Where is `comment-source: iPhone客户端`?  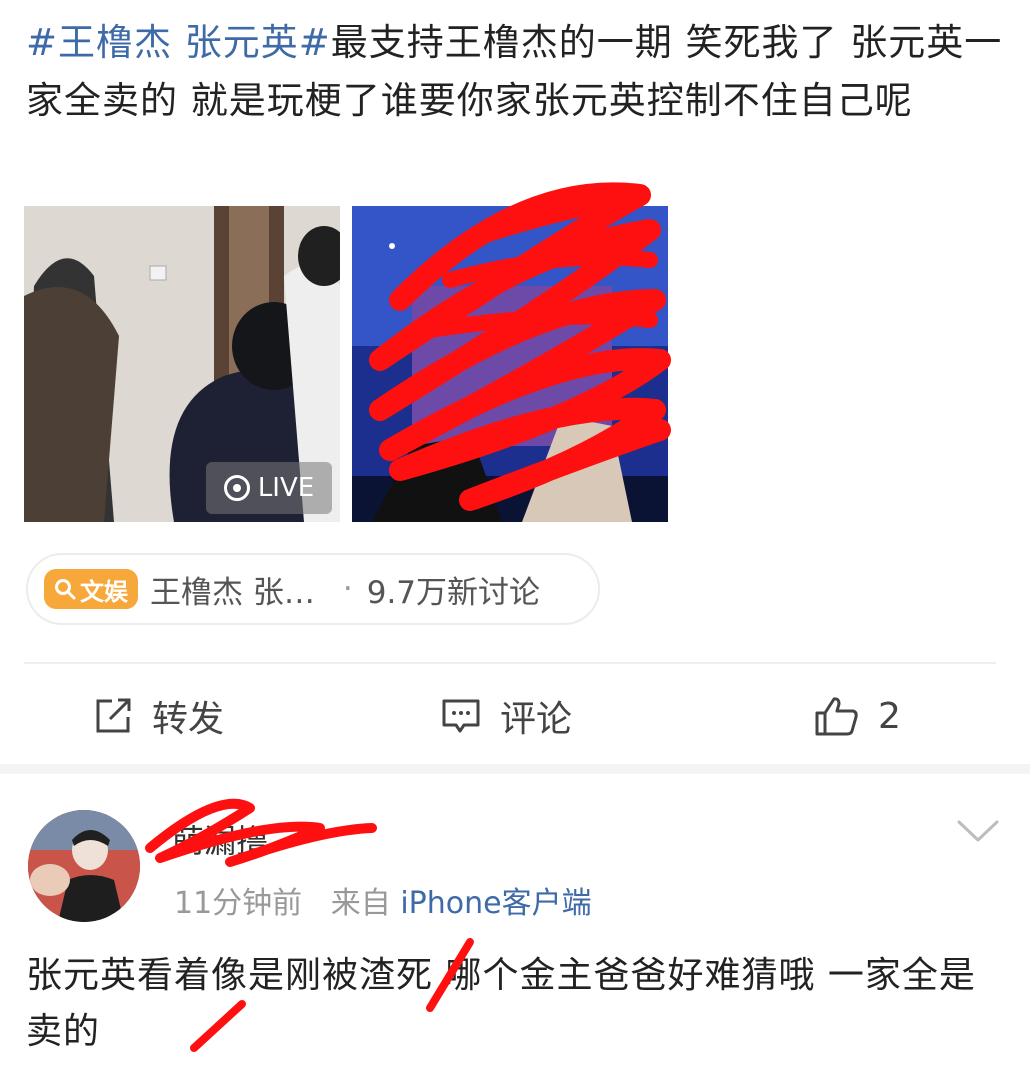 comment-source: iPhone客户端 is located at coordinates (495, 903).